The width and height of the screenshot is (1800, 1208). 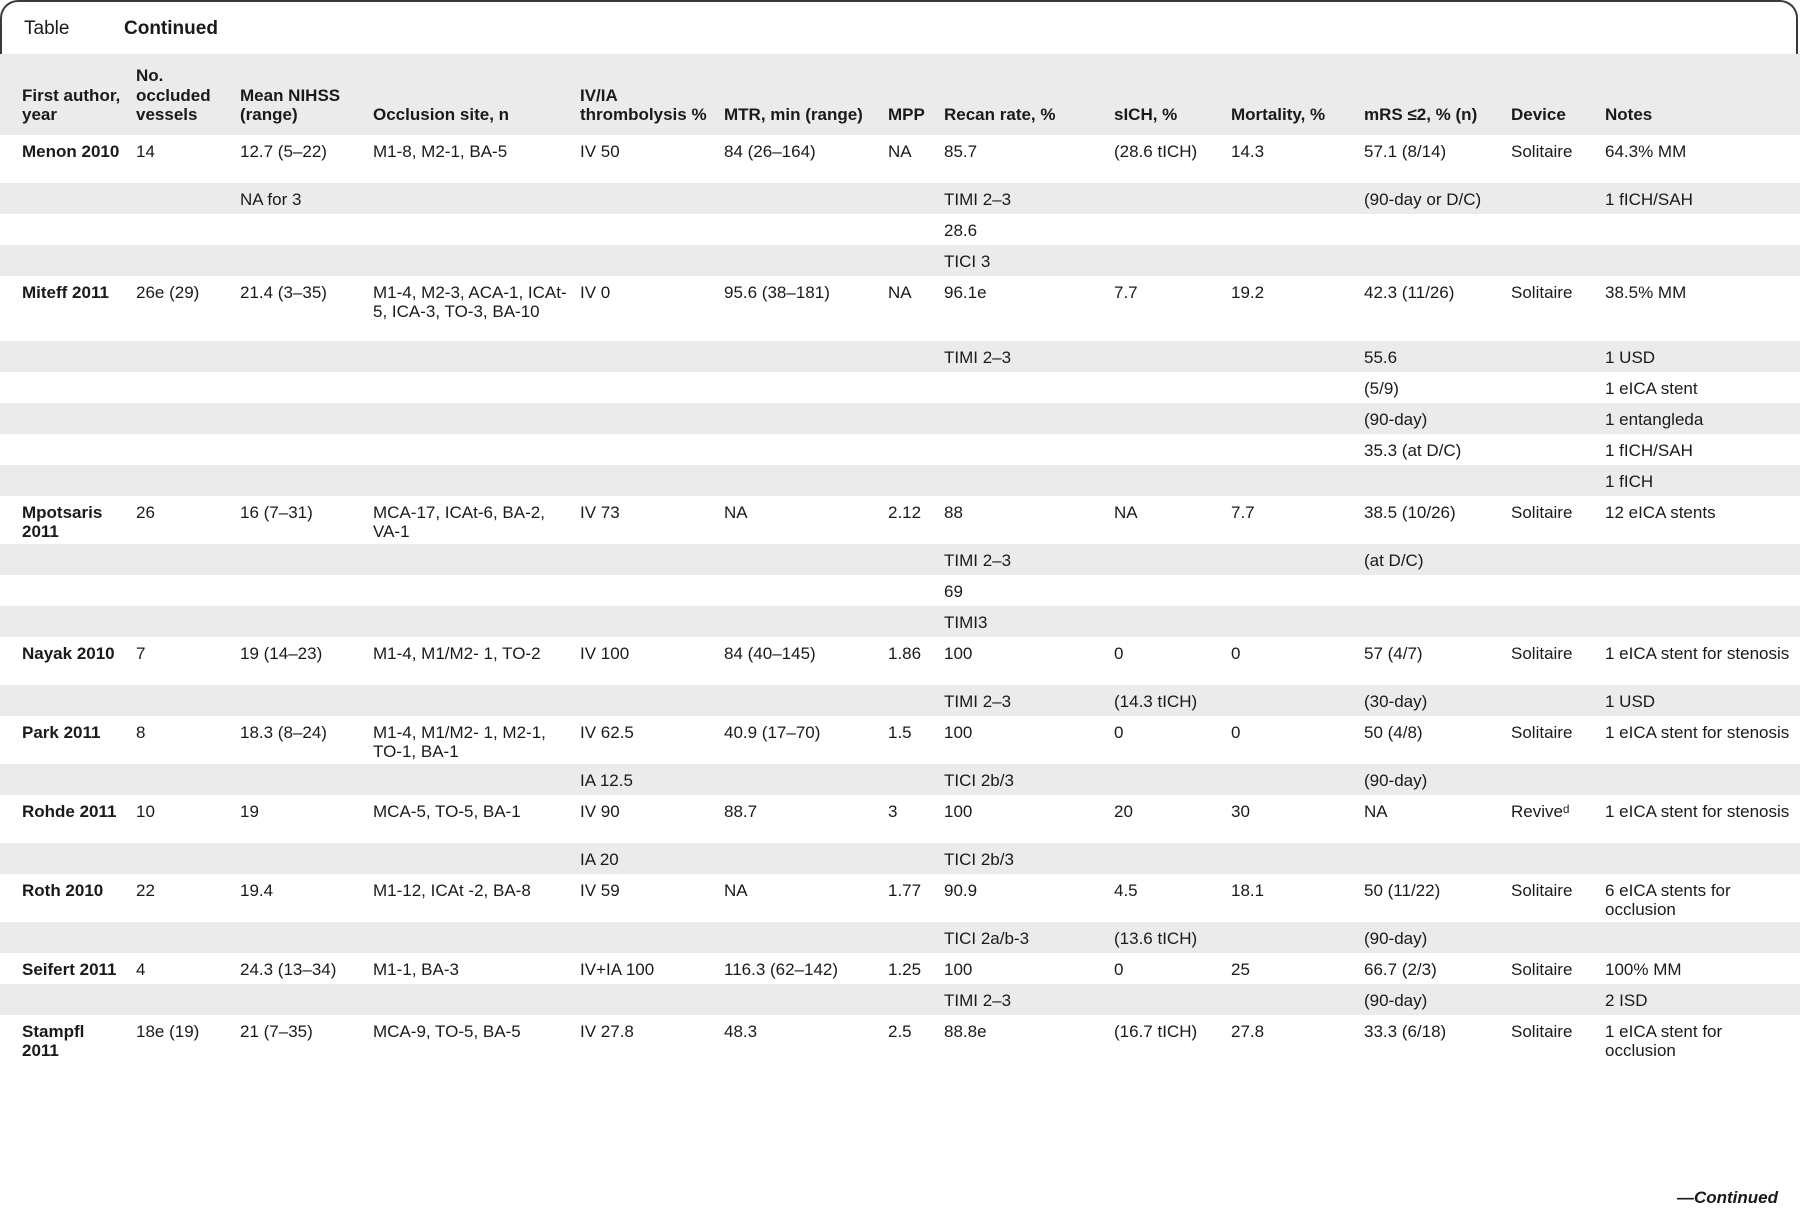 What do you see at coordinates (1166, 700) in the screenshot?
I see `table-cell: (14.3 tICH)` at bounding box center [1166, 700].